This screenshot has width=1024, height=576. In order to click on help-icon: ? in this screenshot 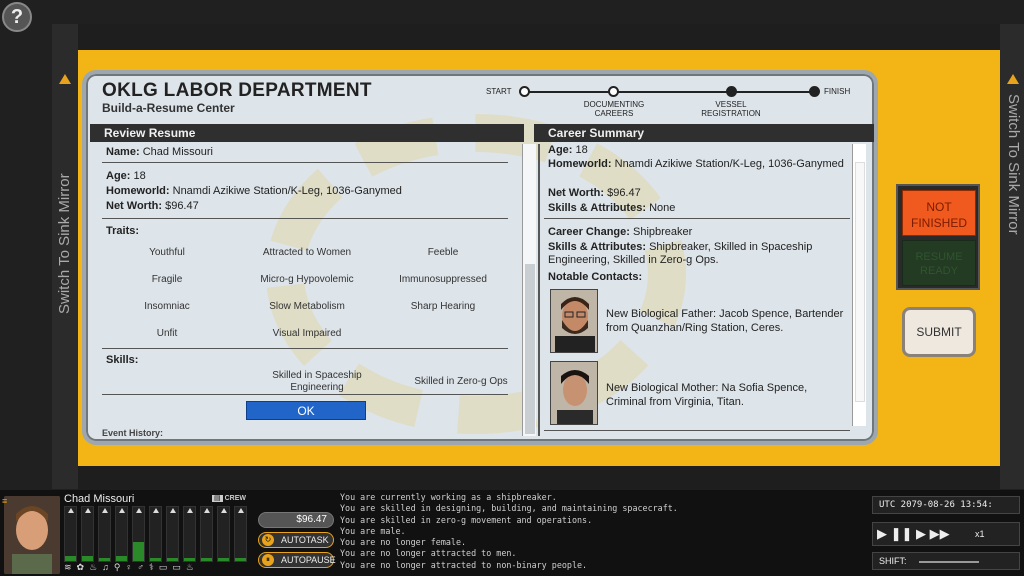, I will do `click(17, 17)`.